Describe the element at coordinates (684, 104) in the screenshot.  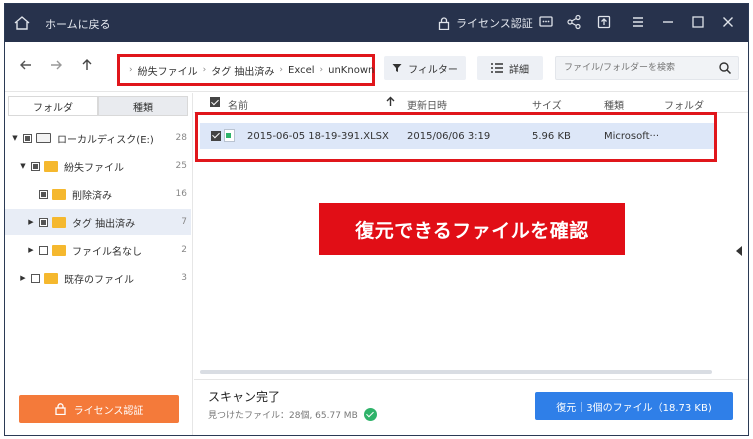
I see `column-folder: フォルダ` at that location.